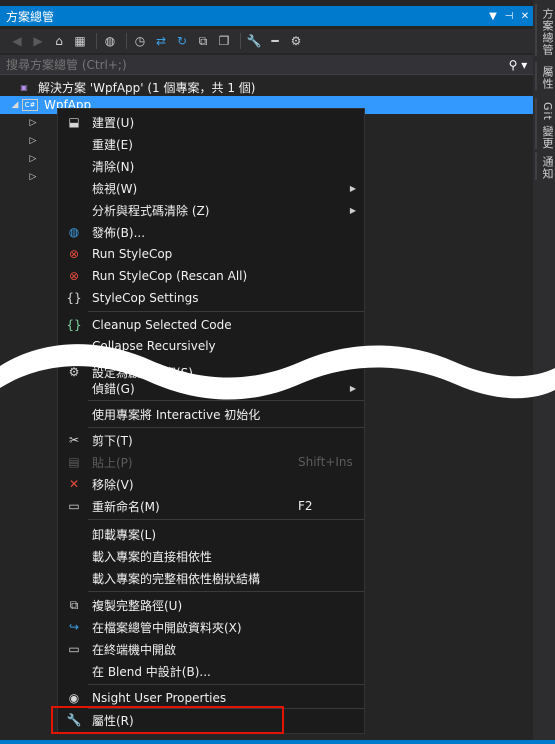 Image resolution: width=555 pixels, height=744 pixels. I want to click on properties-wrench-icon: 🔧, so click(254, 41).